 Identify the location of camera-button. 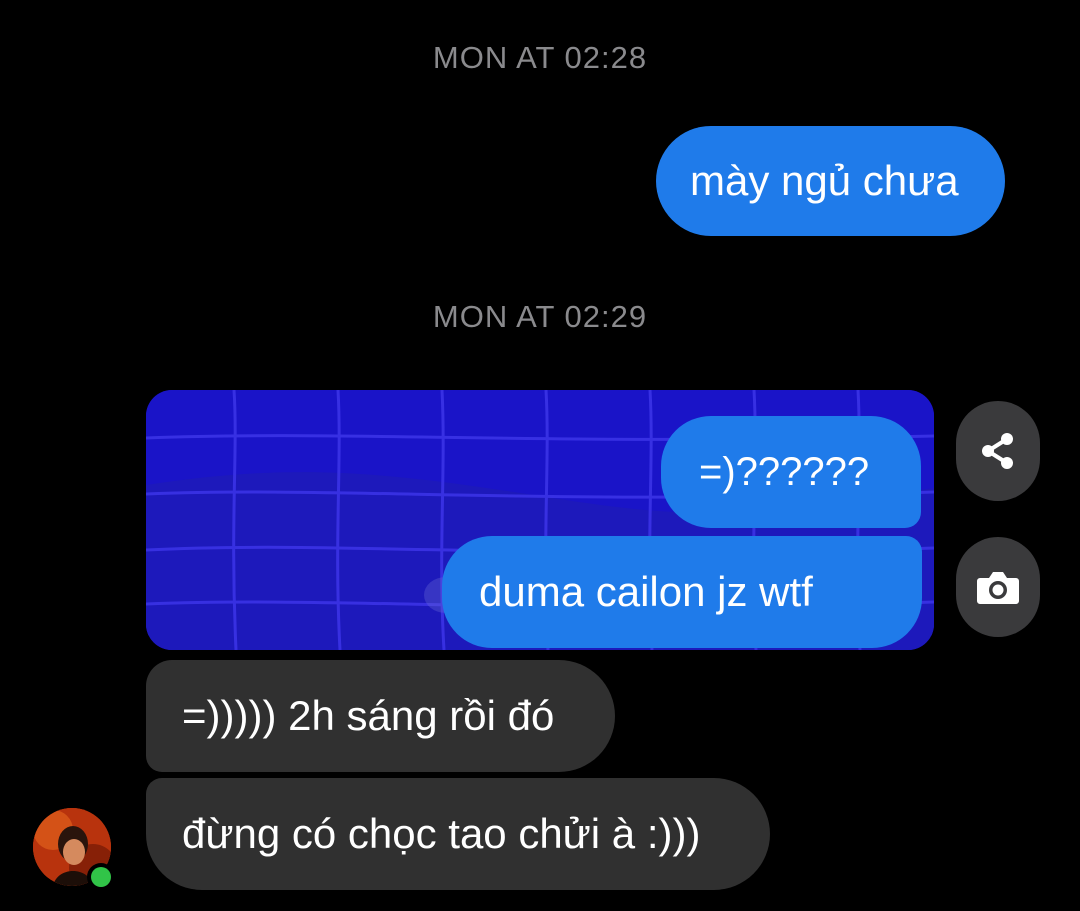
(998, 587).